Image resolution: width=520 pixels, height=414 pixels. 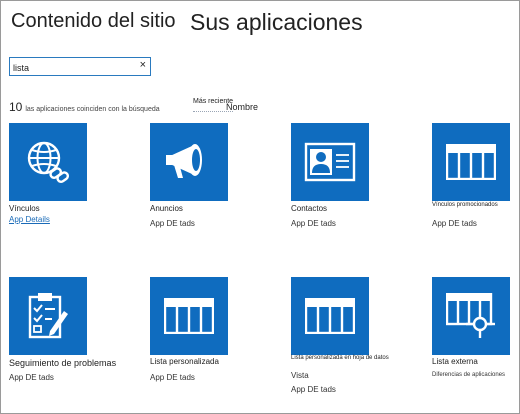 I want to click on app-sub-lista-hoja-datos: Vista, so click(x=300, y=375).